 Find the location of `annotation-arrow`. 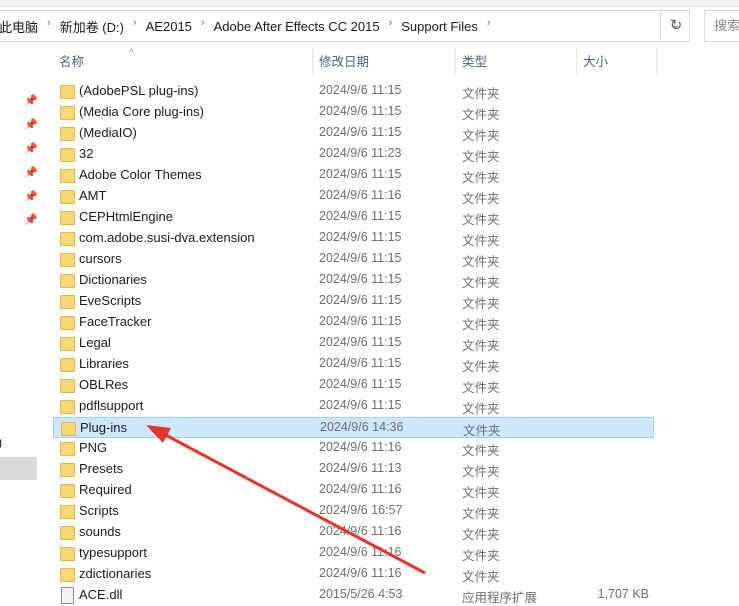

annotation-arrow is located at coordinates (286, 500).